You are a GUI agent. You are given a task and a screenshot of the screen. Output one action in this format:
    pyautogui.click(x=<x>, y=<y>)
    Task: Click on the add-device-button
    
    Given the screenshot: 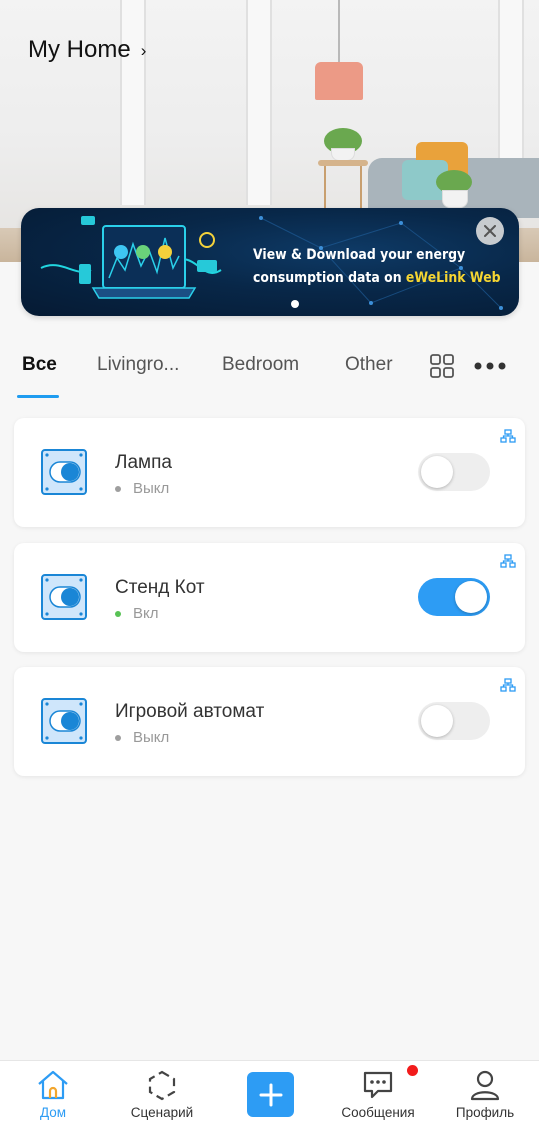 What is the action you would take?
    pyautogui.click(x=270, y=1094)
    